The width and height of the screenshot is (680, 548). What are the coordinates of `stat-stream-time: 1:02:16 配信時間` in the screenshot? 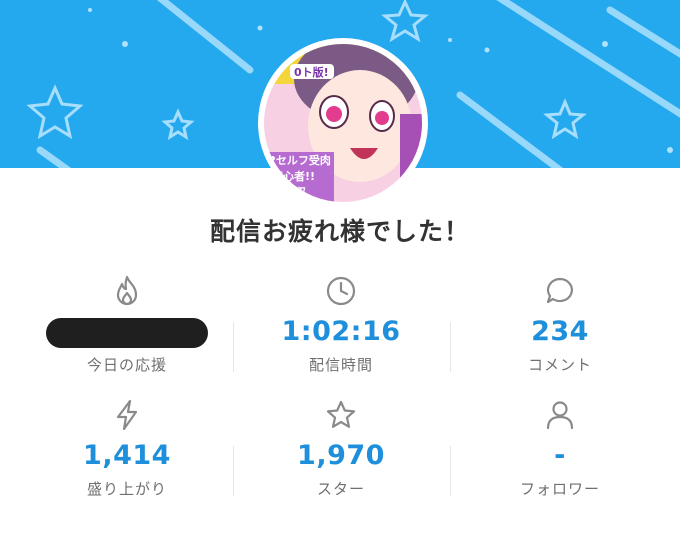 It's located at (341, 324).